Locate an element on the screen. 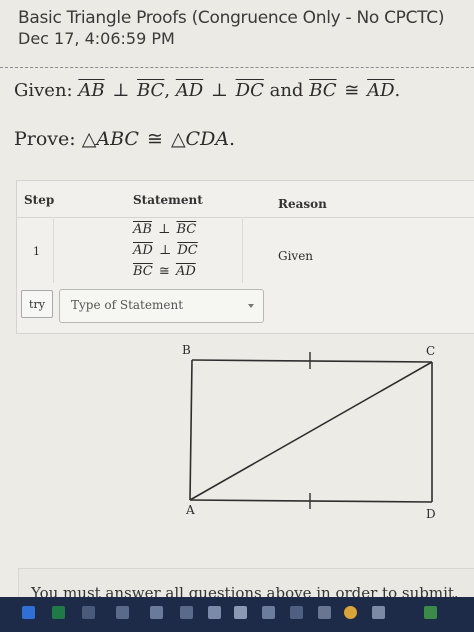 This screenshot has height=632, width=474. dashed-divider is located at coordinates (237, 67).